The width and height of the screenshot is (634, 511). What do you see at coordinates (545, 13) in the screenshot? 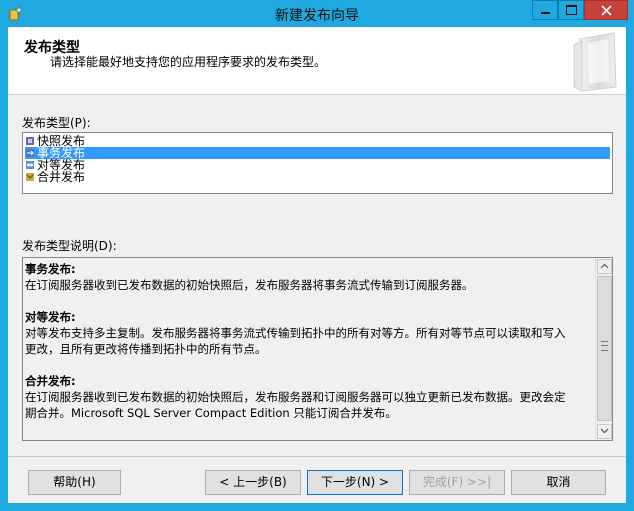
I see `minimize-icon` at bounding box center [545, 13].